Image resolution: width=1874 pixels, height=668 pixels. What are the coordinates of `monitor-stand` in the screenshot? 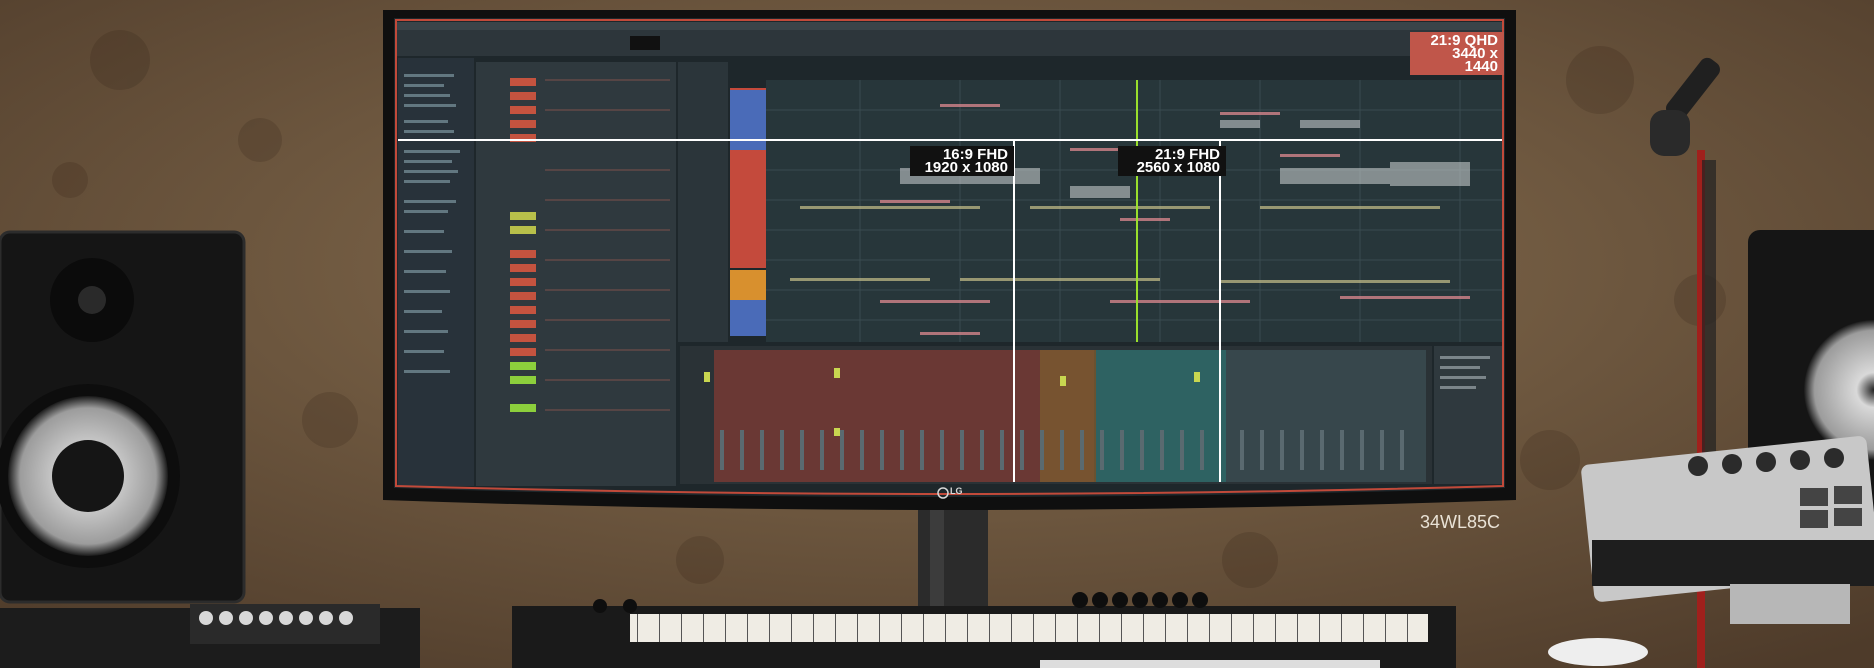 It's located at (953, 555).